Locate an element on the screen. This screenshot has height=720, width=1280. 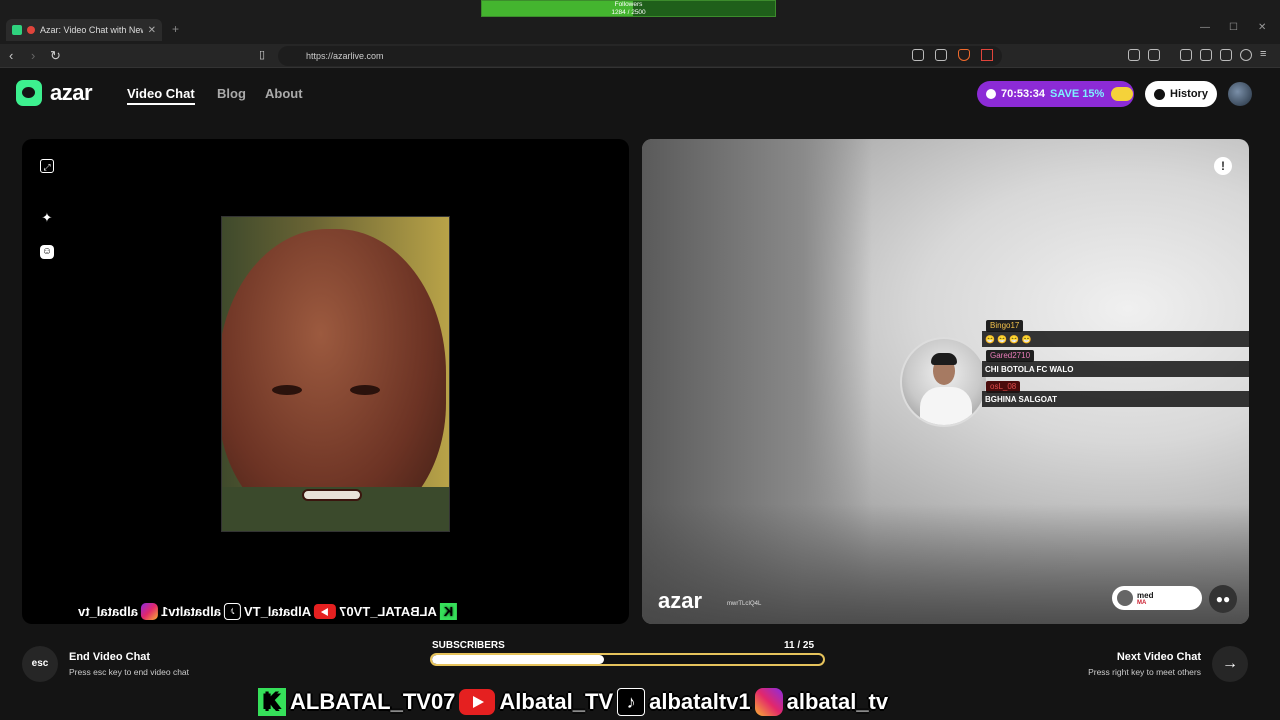
mirror-instagram-handle: albatal_tv is located at coordinates (108, 611).